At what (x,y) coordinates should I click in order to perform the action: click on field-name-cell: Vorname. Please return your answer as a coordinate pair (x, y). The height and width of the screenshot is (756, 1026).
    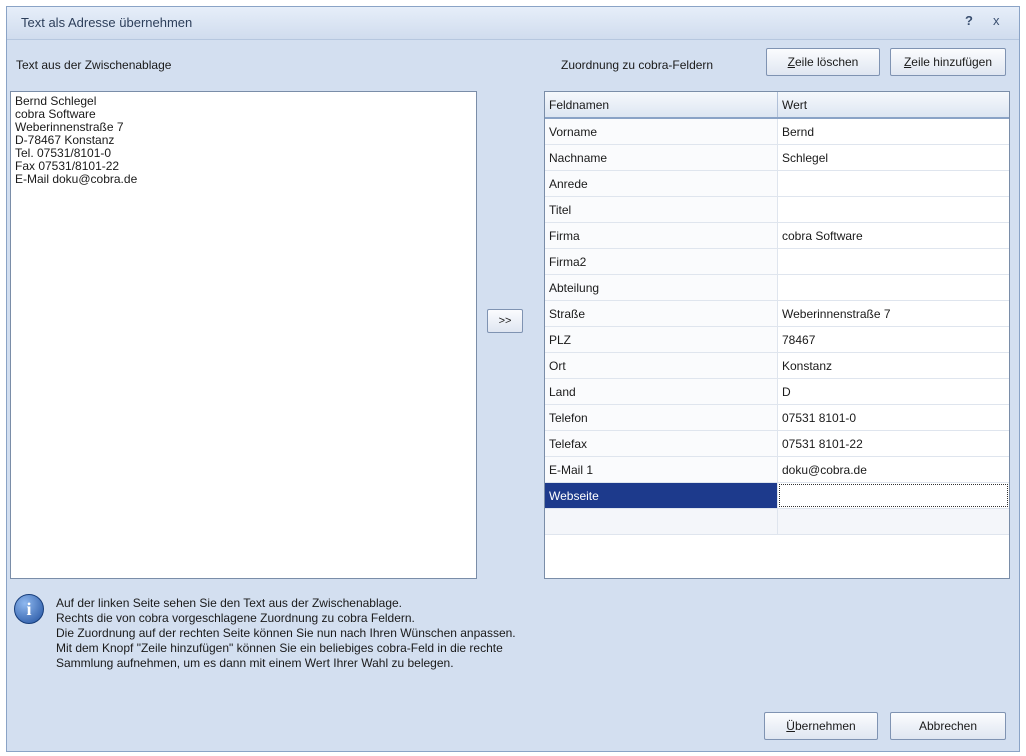
    Looking at the image, I should click on (661, 131).